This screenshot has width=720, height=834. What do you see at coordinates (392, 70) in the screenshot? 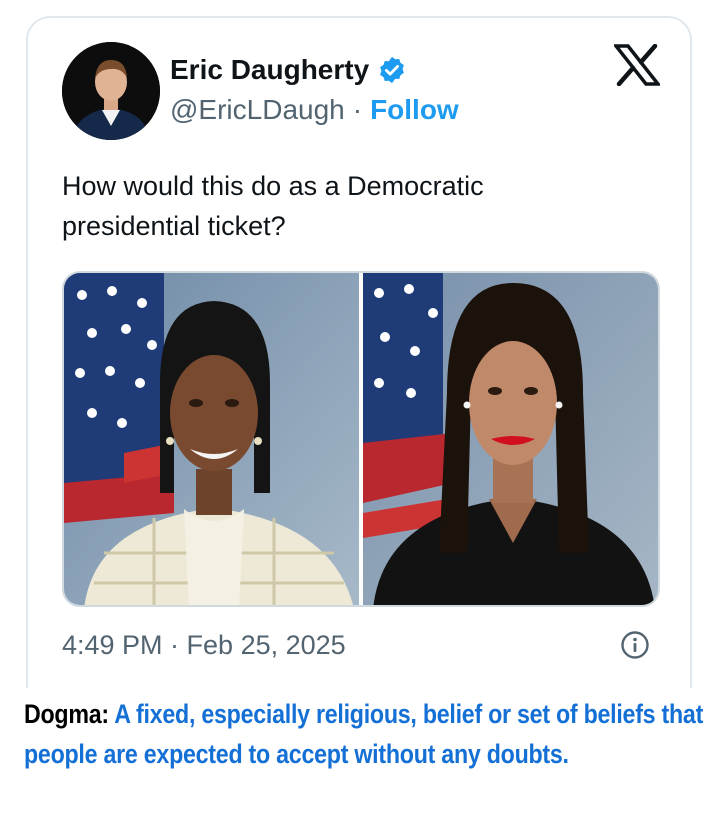
I see `verified-badge-icon` at bounding box center [392, 70].